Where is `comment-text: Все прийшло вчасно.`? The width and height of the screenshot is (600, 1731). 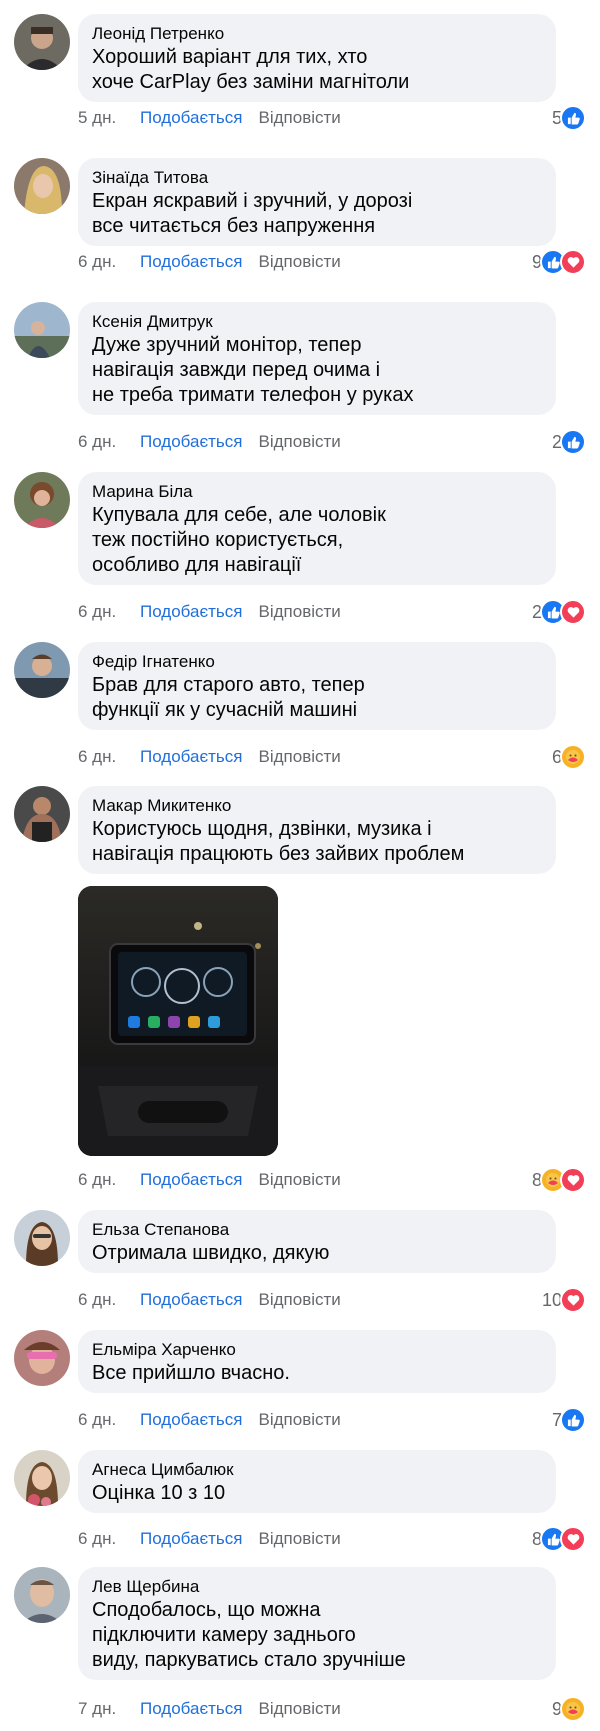 comment-text: Все прийшло вчасно. is located at coordinates (191, 1373).